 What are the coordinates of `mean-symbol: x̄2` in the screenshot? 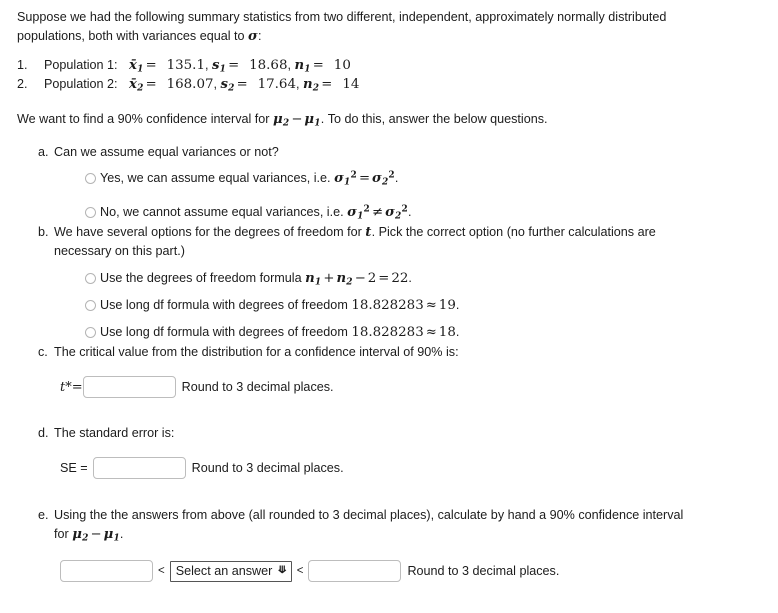 It's located at (136, 85).